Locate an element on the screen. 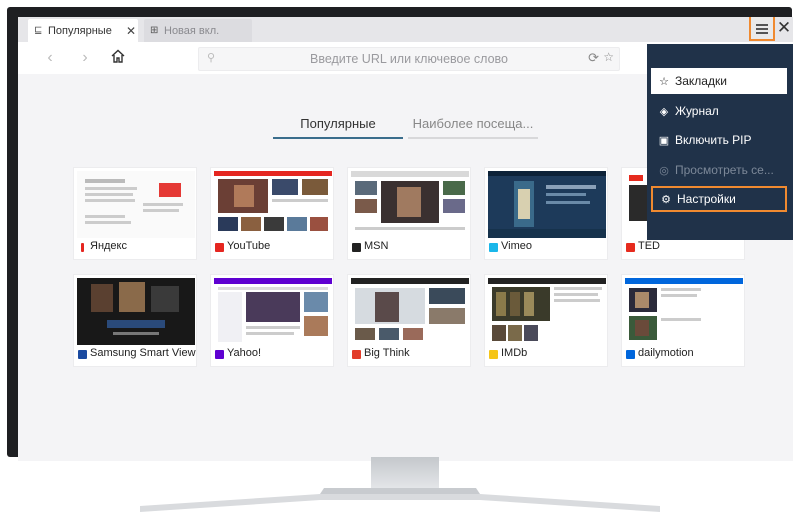 The image size is (800, 525). site-tile-imdb: IMDb is located at coordinates (546, 320).